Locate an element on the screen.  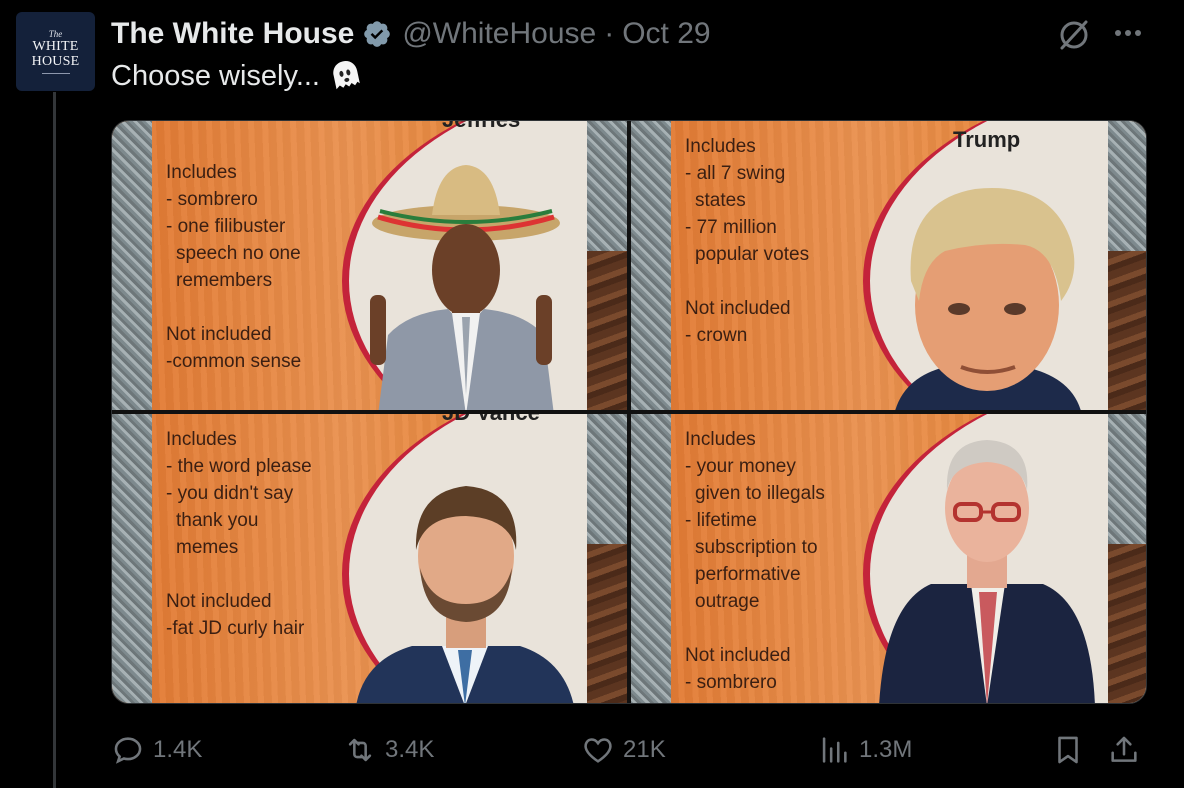
views-count: 1.3M is located at coordinates (886, 749).